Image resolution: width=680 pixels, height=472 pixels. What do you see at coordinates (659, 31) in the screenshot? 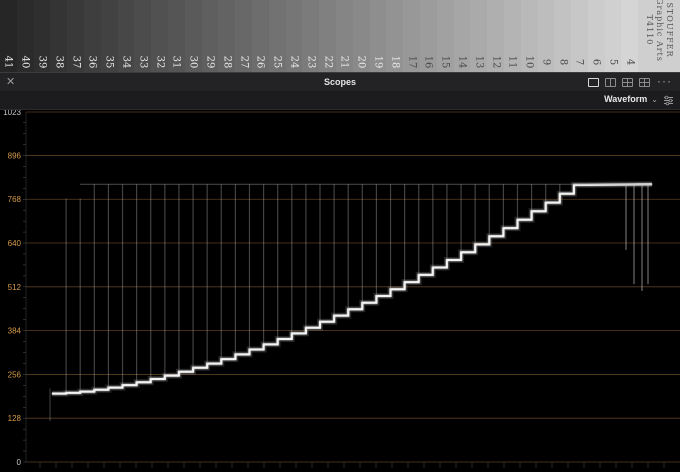
I see `tablet-brand: STOUFFER Graphic Arts T4110` at bounding box center [659, 31].